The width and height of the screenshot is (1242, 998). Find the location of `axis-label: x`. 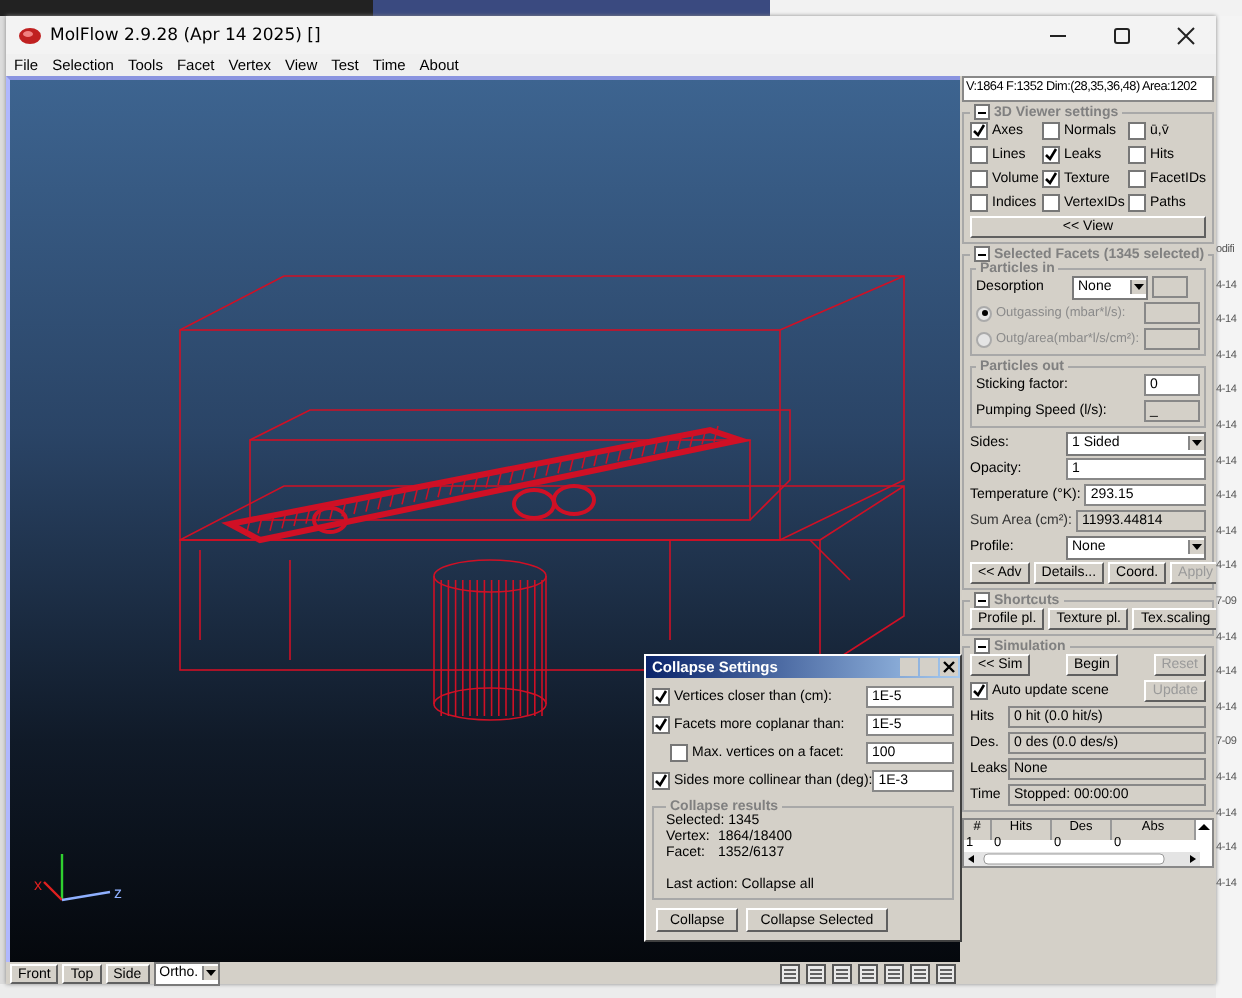

axis-label: x is located at coordinates (38, 885).